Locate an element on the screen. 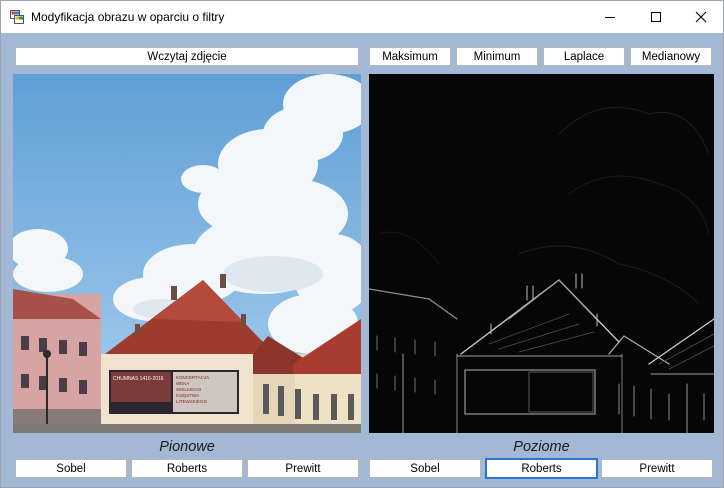 Image resolution: width=724 pixels, height=488 pixels. close-button is located at coordinates (701, 17).